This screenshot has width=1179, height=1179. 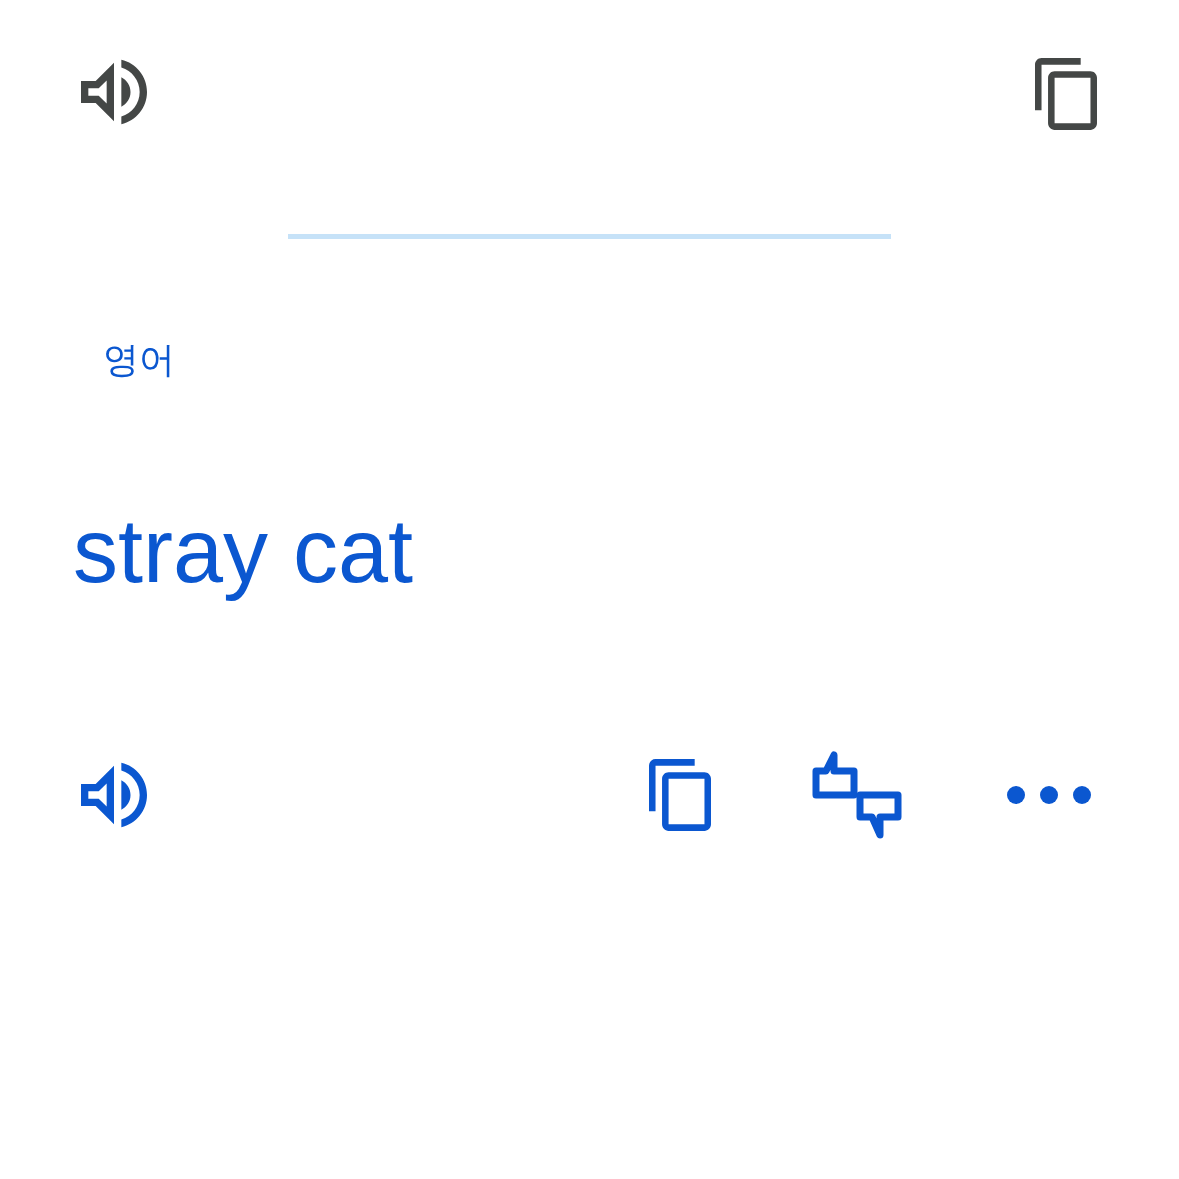 I want to click on more-icon, so click(x=1049, y=795).